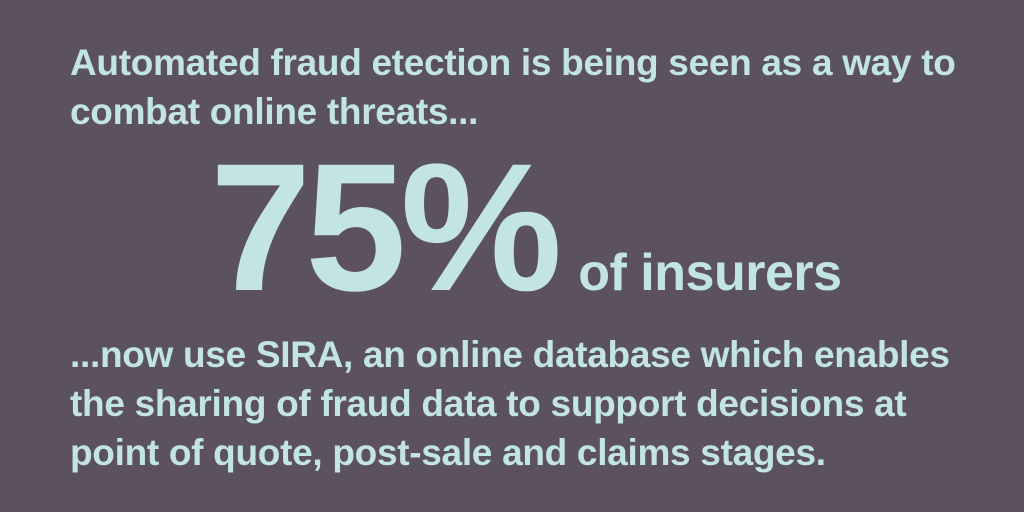 The height and width of the screenshot is (512, 1024). What do you see at coordinates (710, 273) in the screenshot?
I see `statistic-label: of insurers` at bounding box center [710, 273].